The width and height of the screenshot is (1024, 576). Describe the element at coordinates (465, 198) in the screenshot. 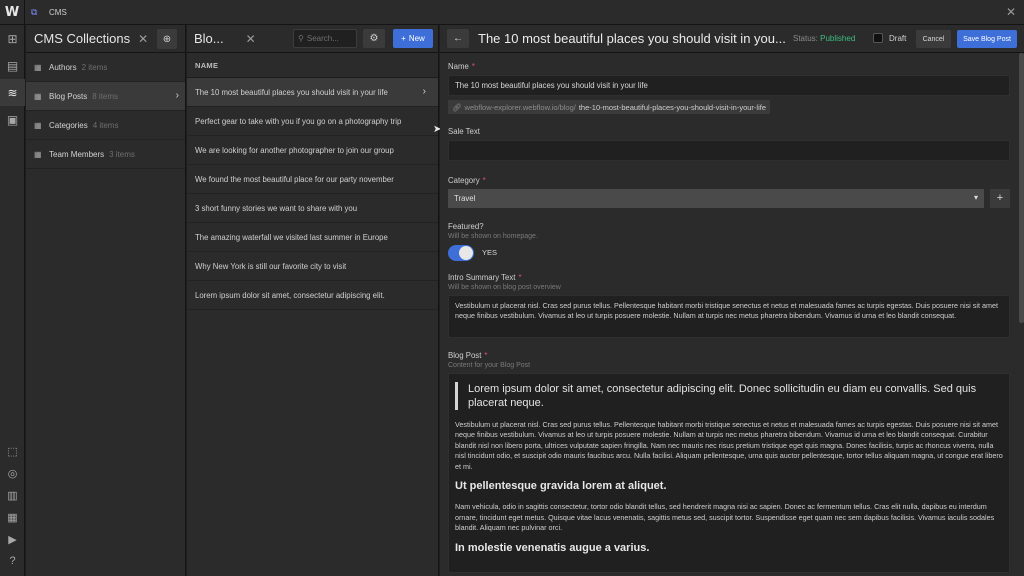

I see `category-value: Travel` at that location.